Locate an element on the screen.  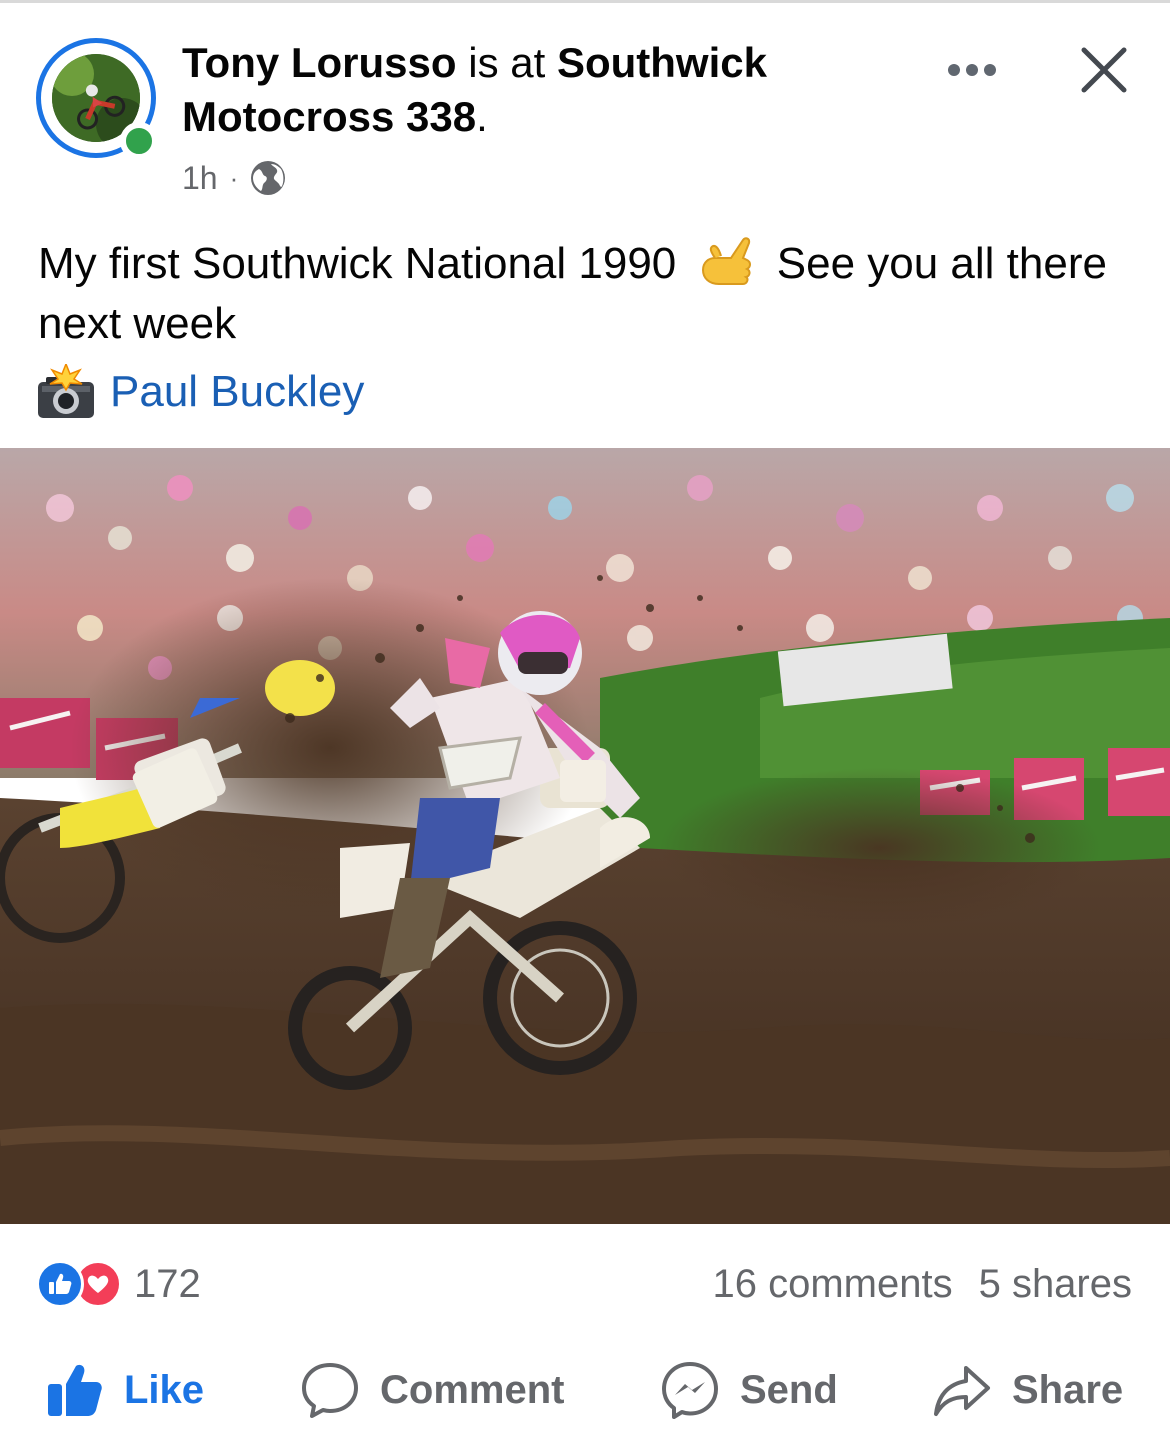
share-arrow-icon is located at coordinates (962, 1391).